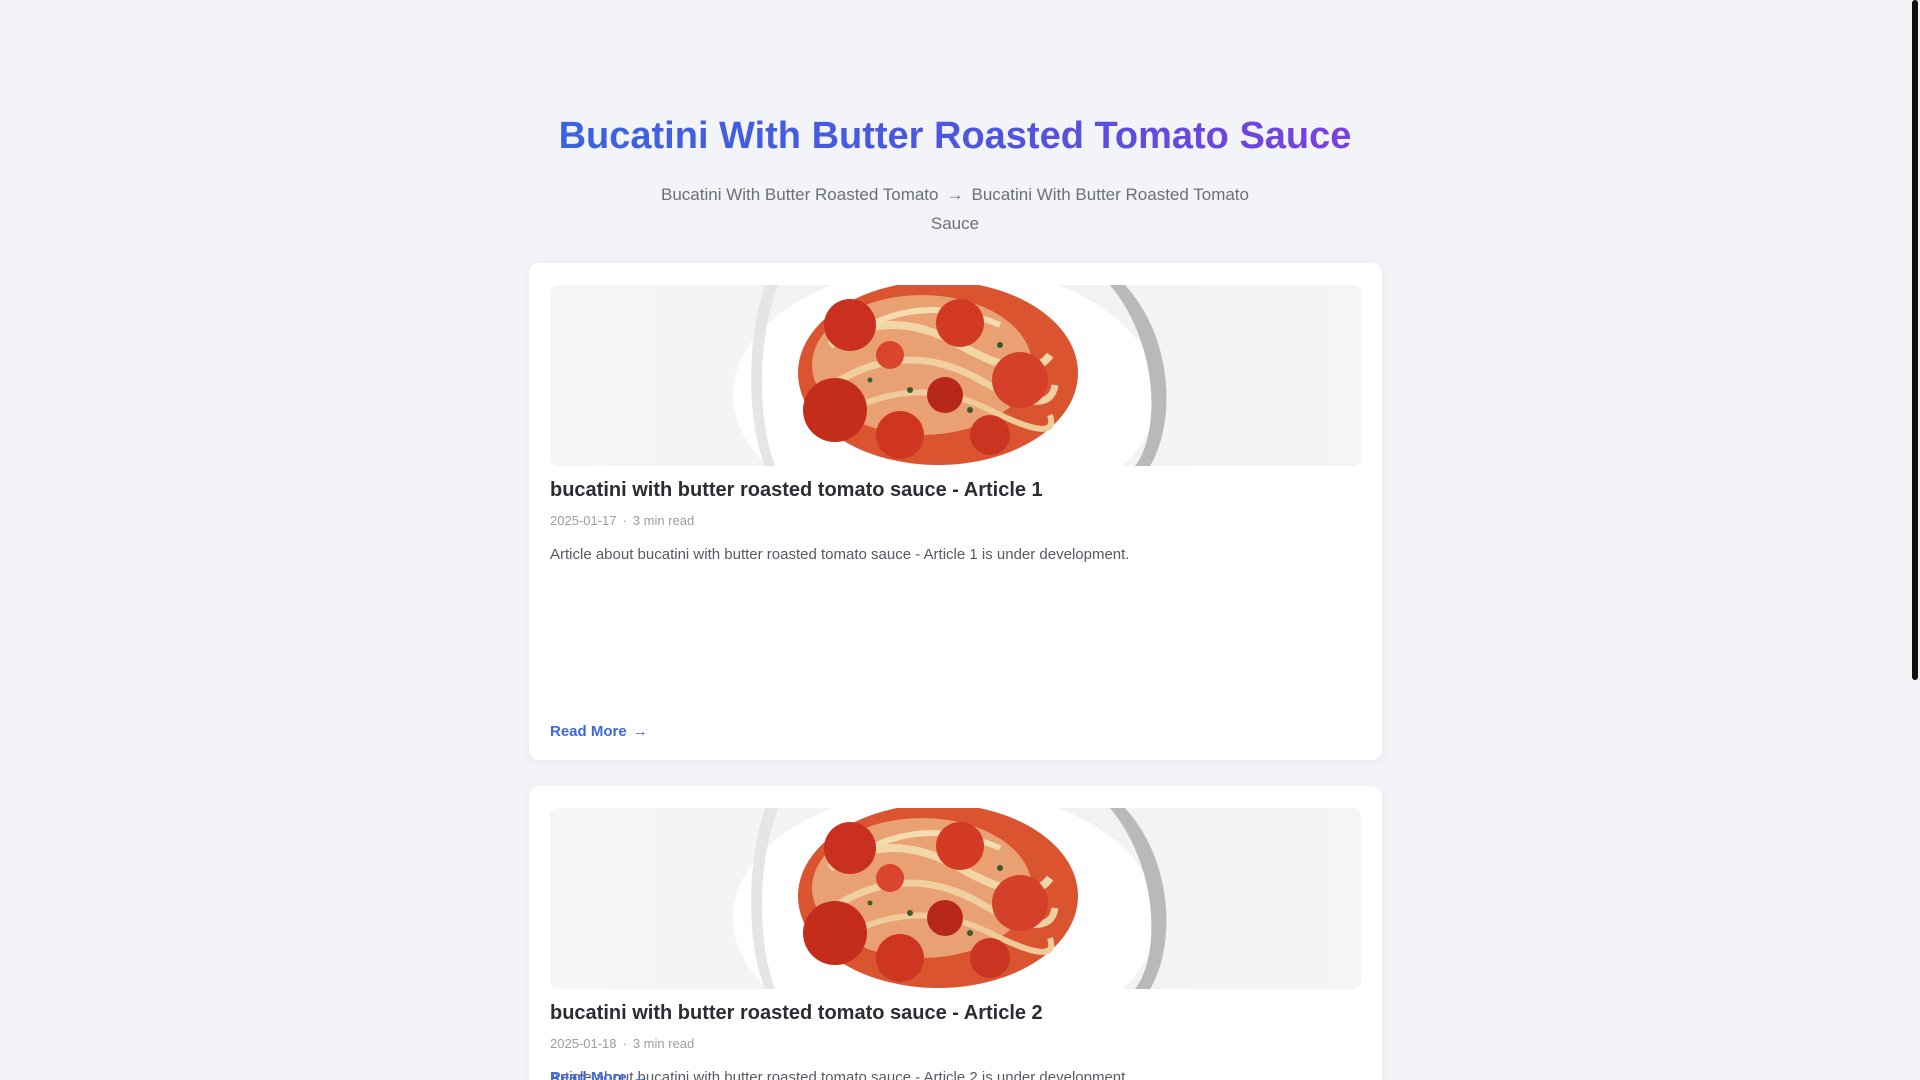 This screenshot has width=1920, height=1080. I want to click on article-date: 2025-01-17, so click(583, 520).